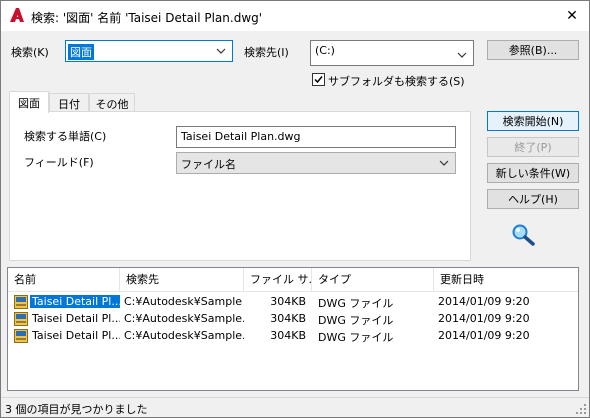  I want to click on subfolders-checkbox, so click(318, 79).